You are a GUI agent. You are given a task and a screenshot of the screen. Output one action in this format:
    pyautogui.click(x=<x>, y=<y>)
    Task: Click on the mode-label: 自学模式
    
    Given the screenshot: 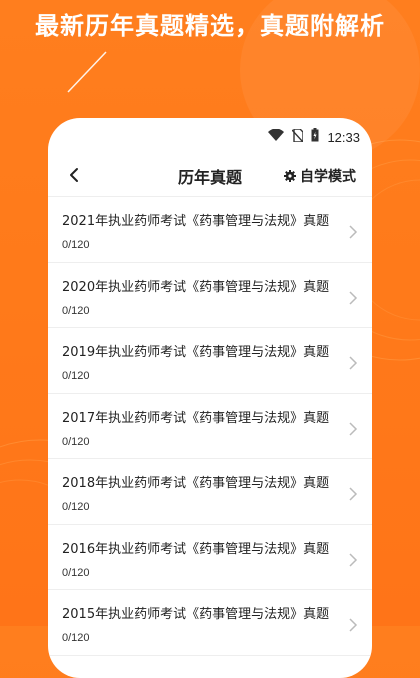 What is the action you would take?
    pyautogui.click(x=328, y=177)
    